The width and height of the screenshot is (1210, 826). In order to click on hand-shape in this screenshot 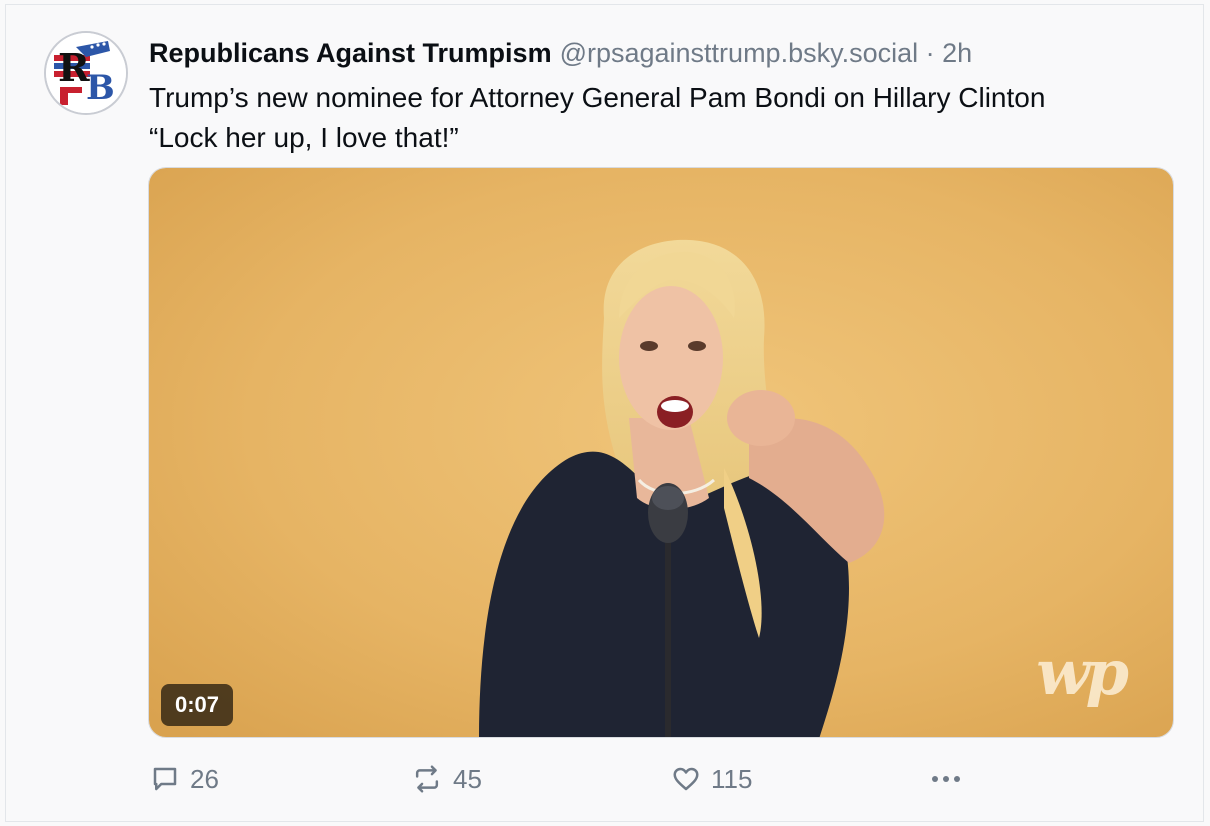, I will do `click(761, 418)`.